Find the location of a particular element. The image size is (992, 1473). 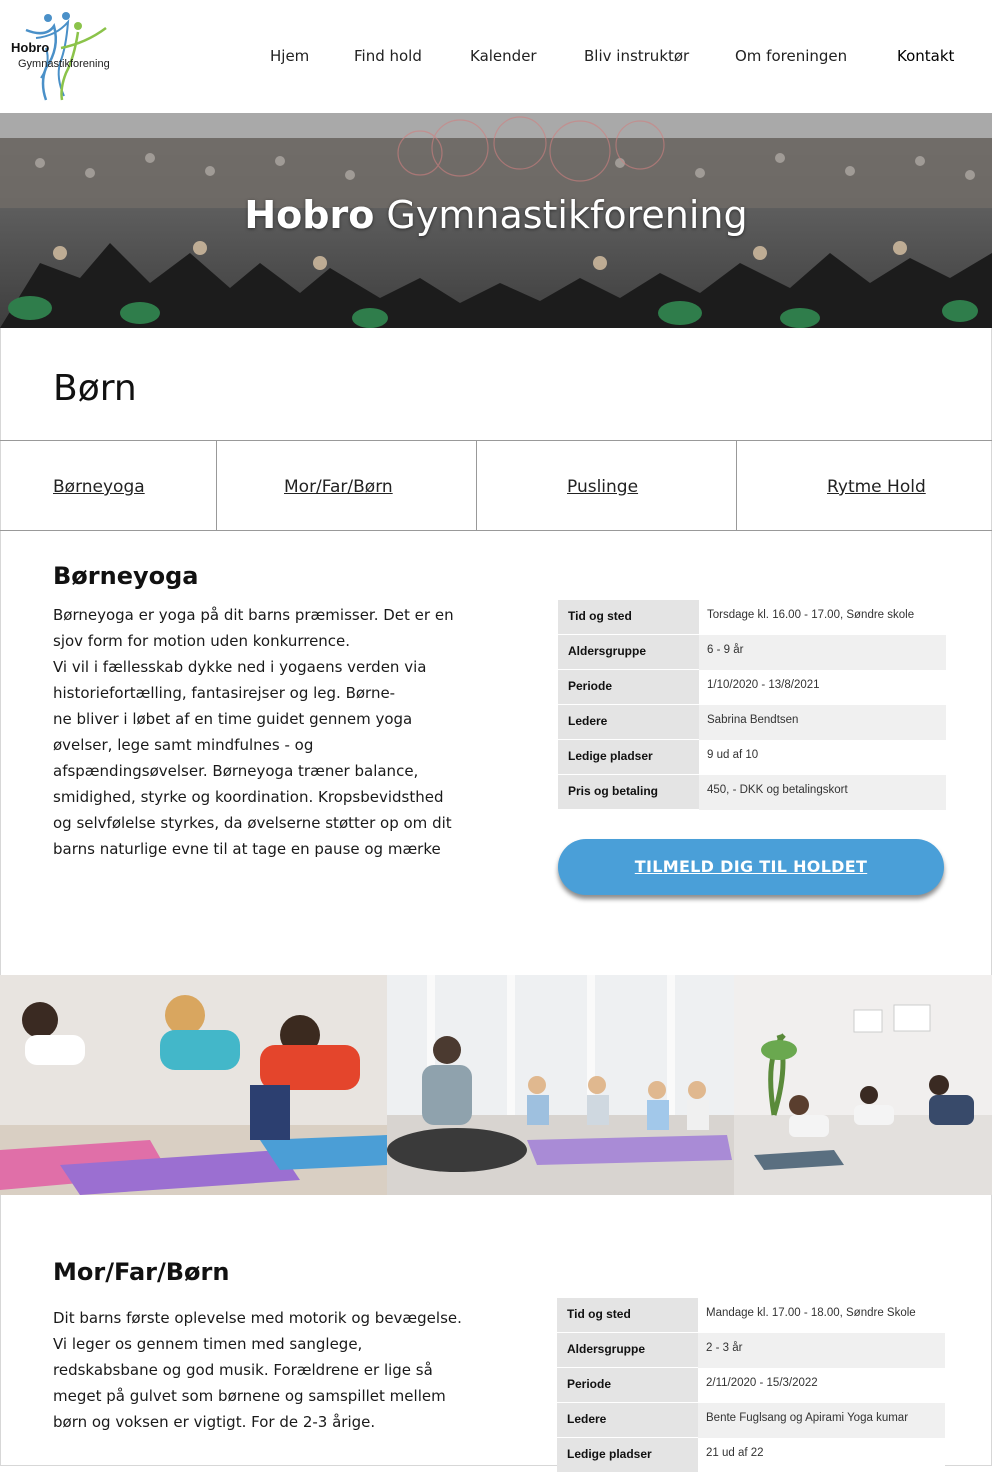

tab-mor-far-born: Mor/Far/Børn is located at coordinates (347, 485).